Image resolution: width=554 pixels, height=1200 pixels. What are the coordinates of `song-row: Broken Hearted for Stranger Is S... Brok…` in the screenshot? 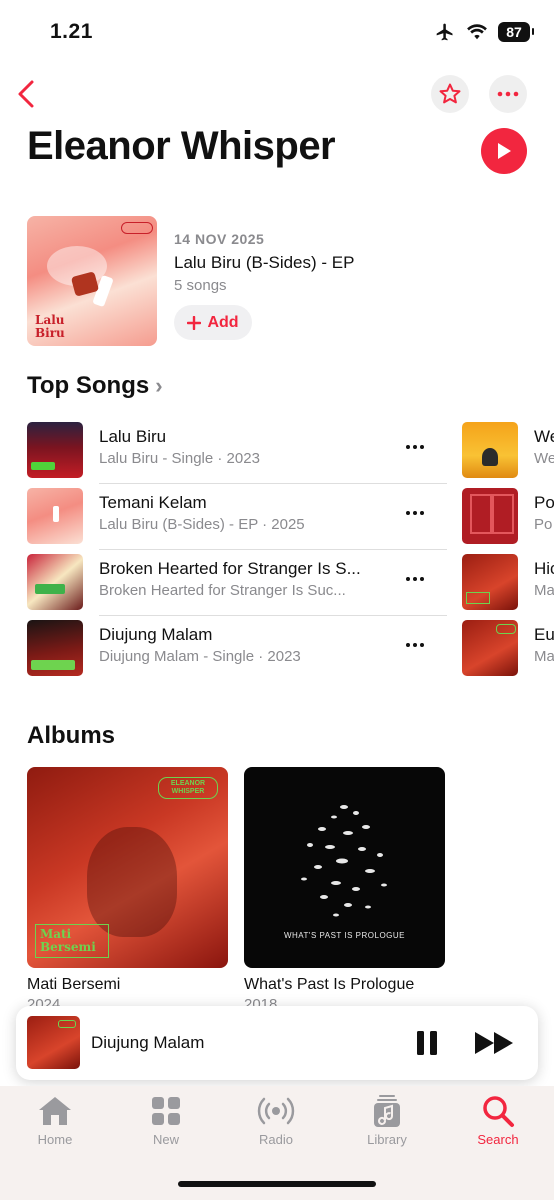 It's located at (237, 583).